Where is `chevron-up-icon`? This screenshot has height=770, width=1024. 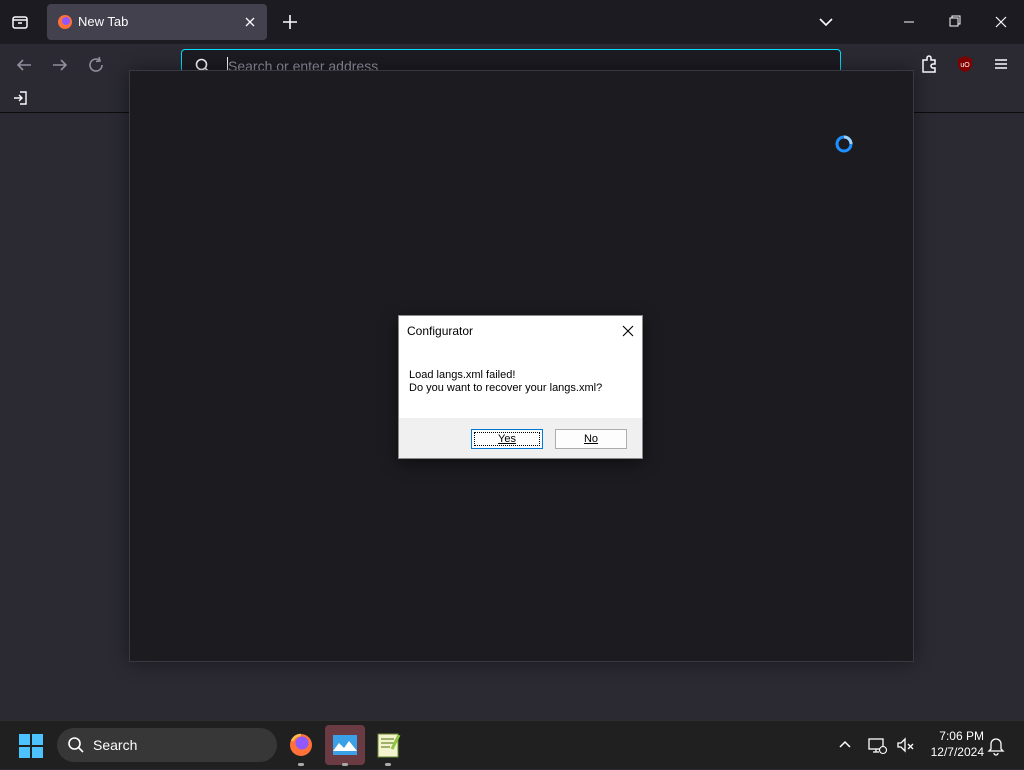 chevron-up-icon is located at coordinates (845, 744).